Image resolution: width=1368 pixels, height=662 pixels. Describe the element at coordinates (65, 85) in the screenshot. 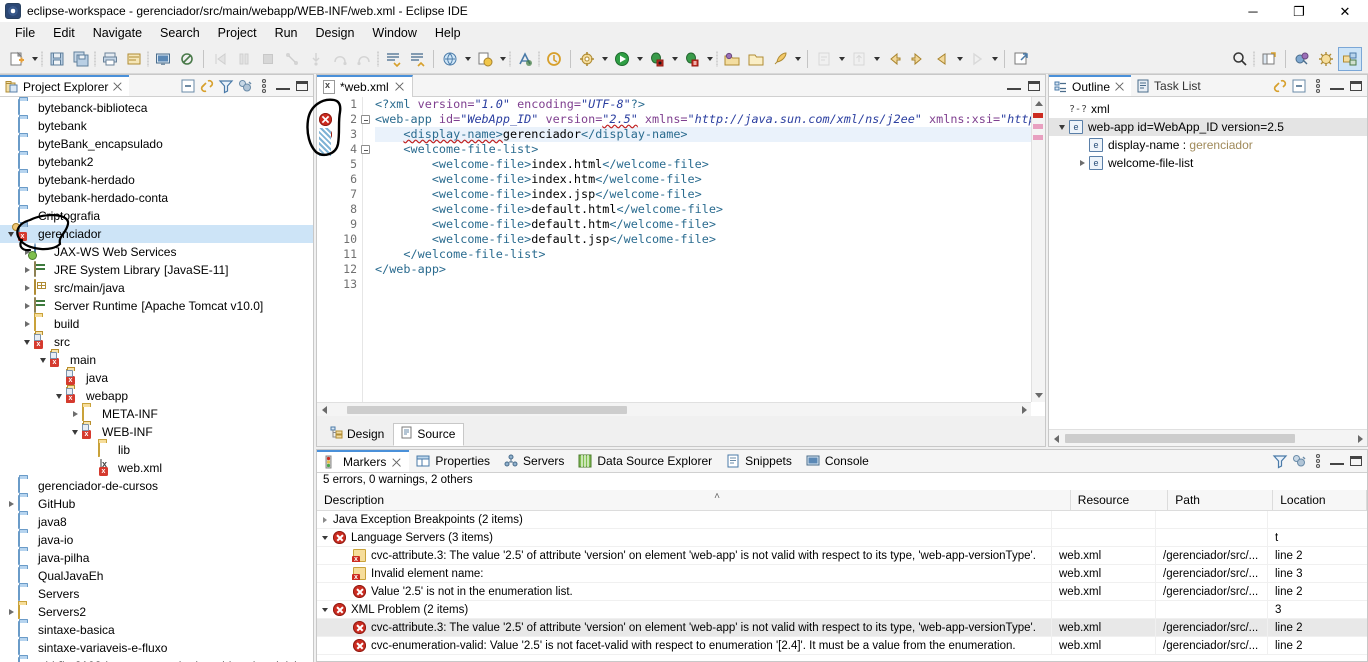

I see `tab-project-explorer: Project Explorer` at that location.